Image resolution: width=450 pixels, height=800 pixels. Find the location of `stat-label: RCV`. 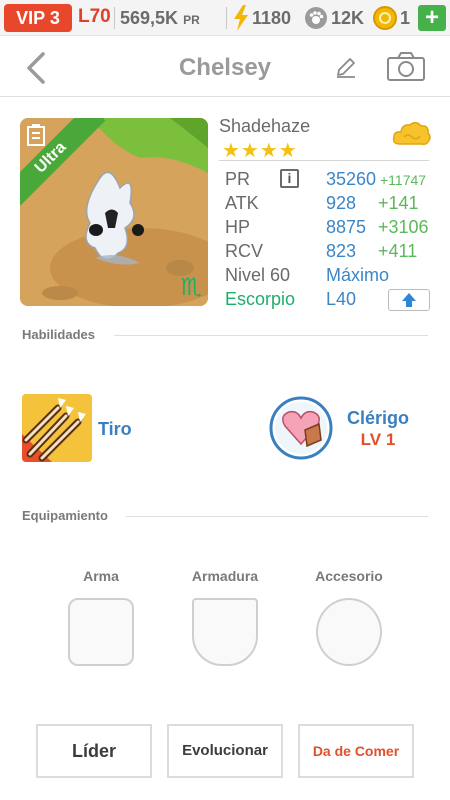

stat-label: RCV is located at coordinates (244, 251).